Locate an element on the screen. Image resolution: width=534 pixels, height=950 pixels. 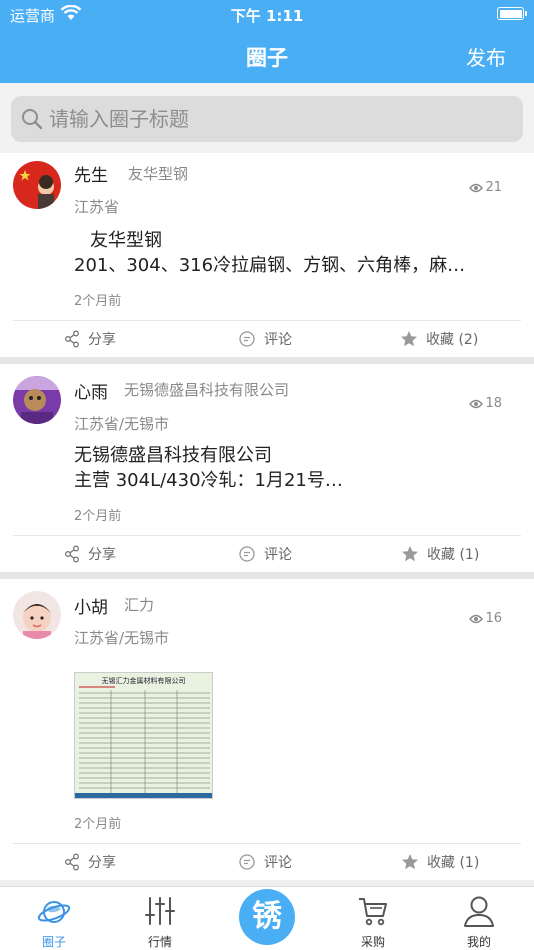
view-count-value: 21 is located at coordinates (493, 187).